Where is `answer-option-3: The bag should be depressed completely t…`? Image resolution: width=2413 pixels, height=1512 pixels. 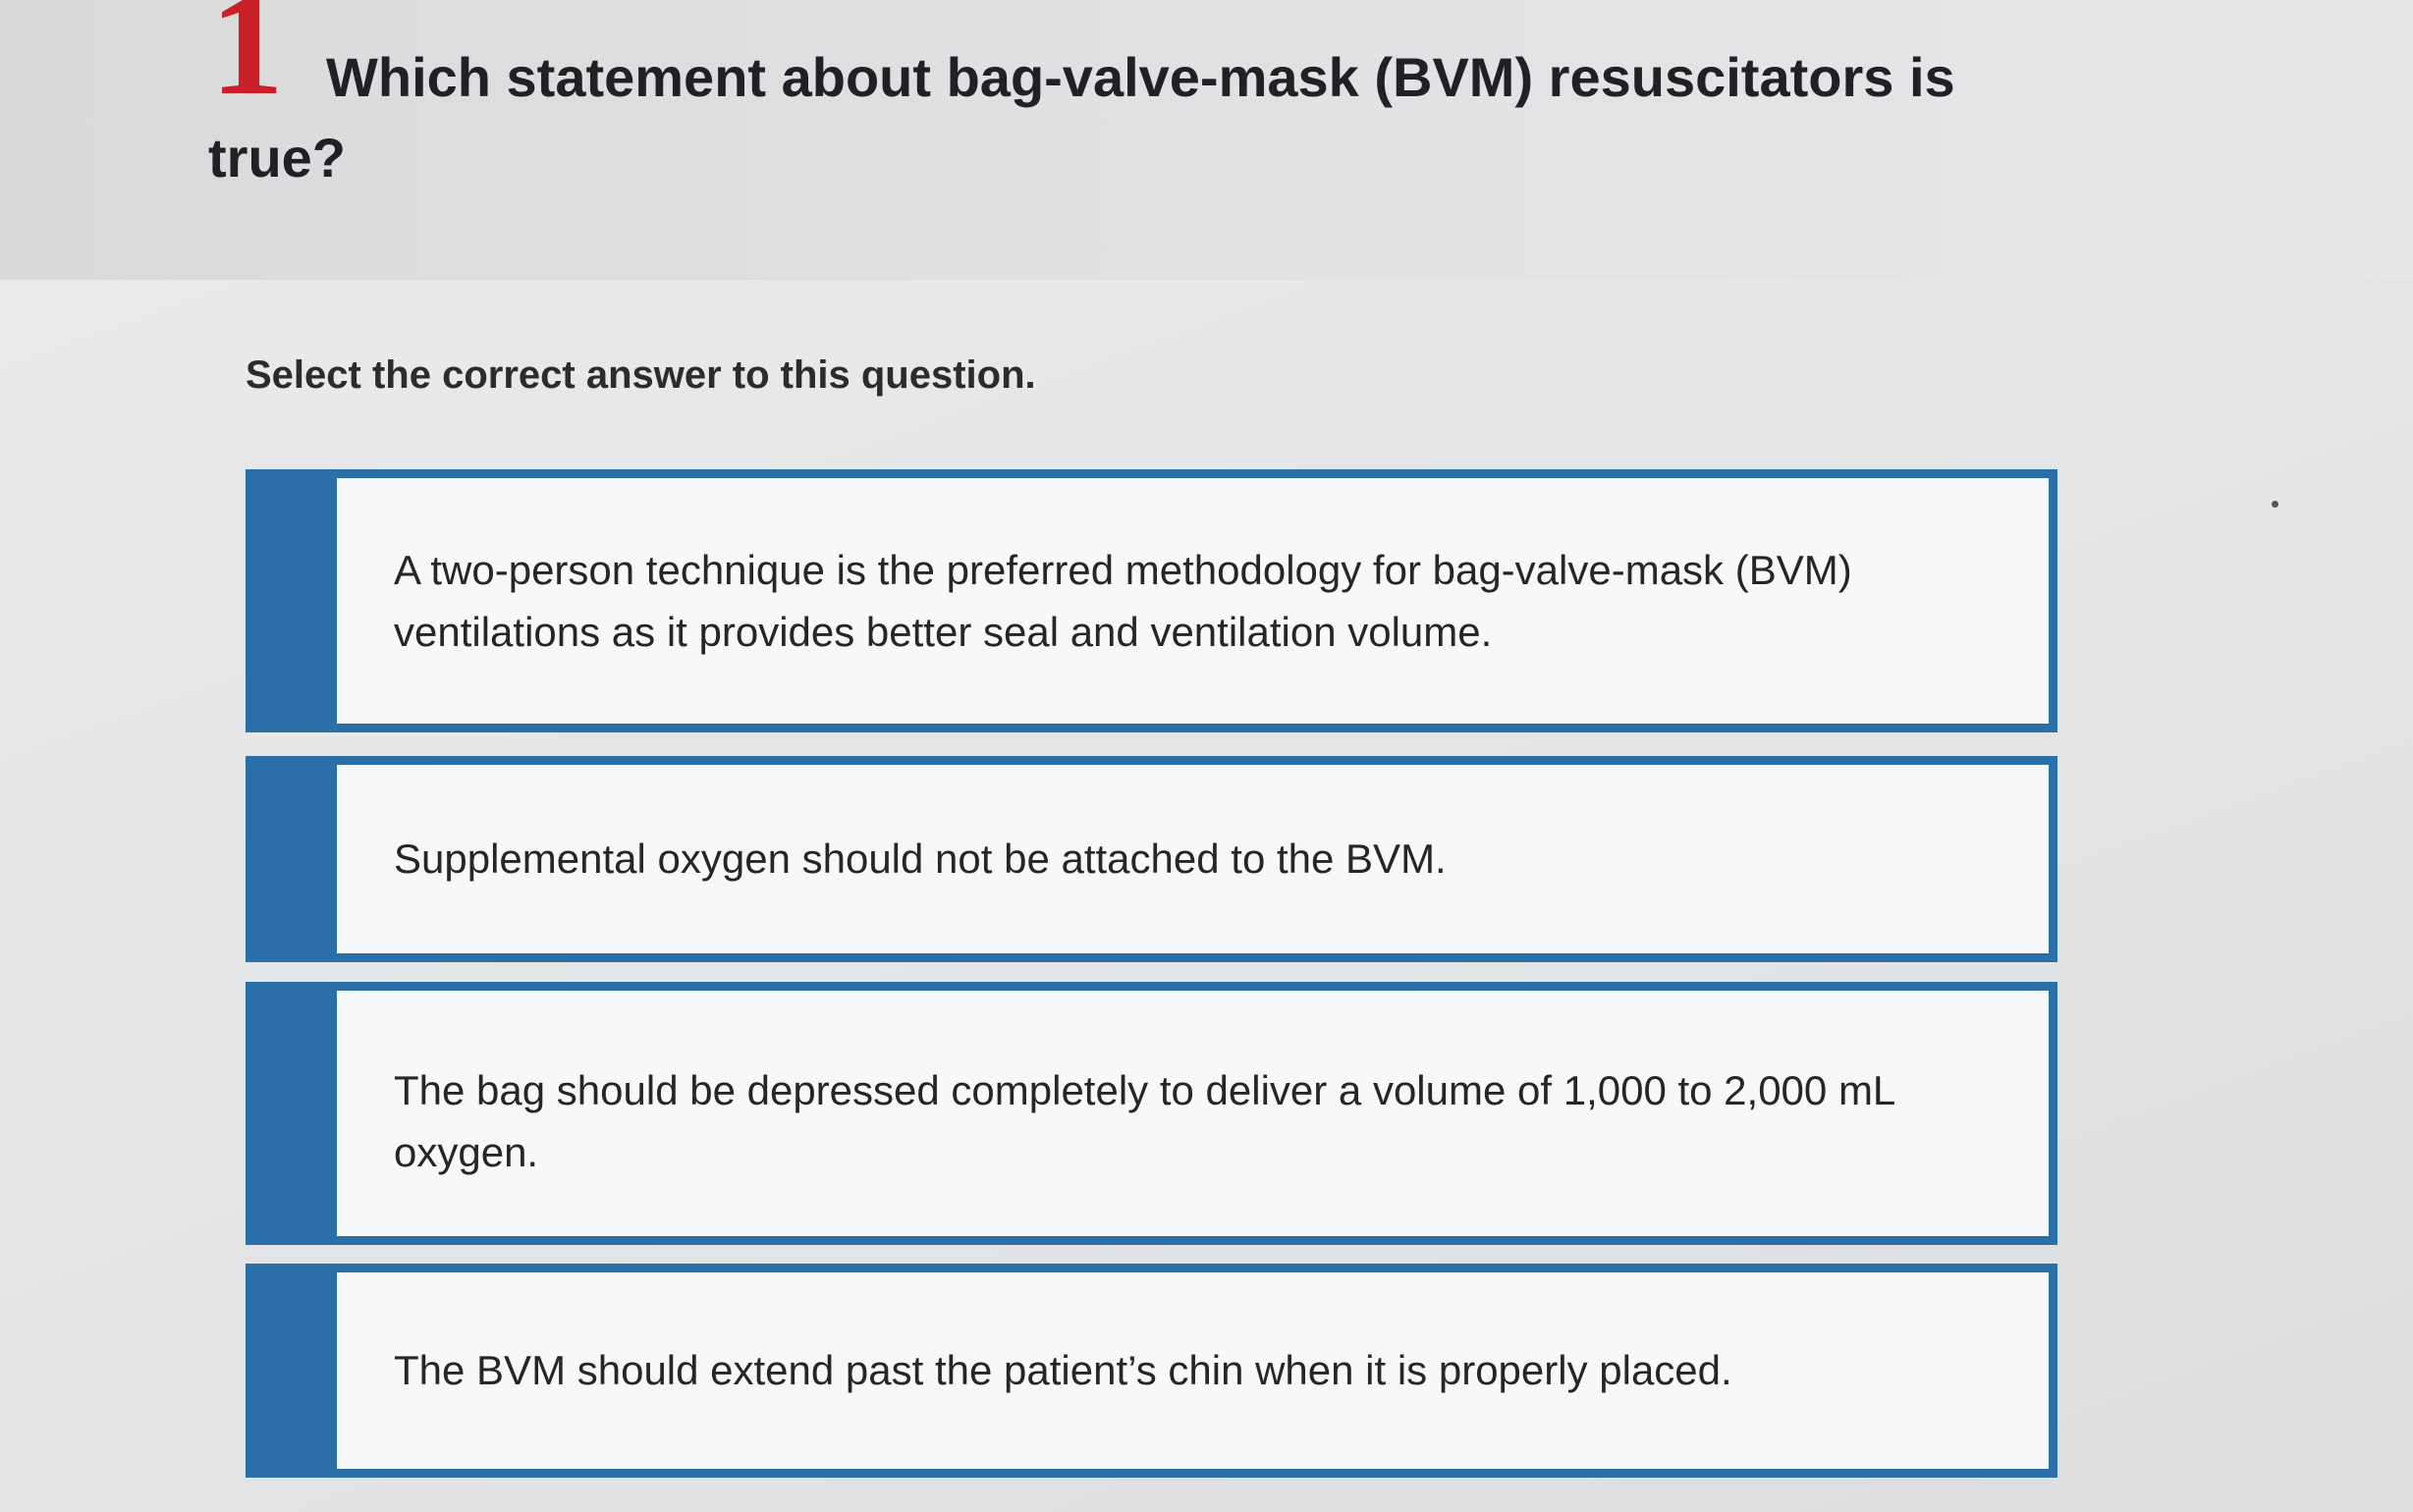 answer-option-3: The bag should be depressed completely t… is located at coordinates (1151, 1113).